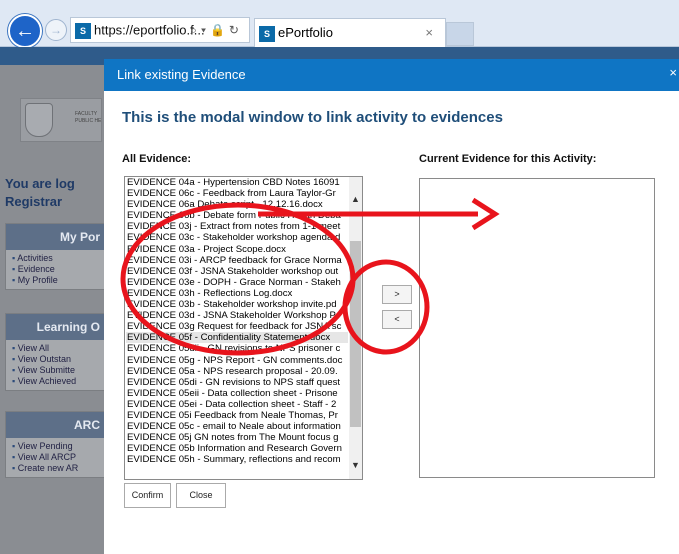  I want to click on annotation-circle-buttons, so click(386, 307).